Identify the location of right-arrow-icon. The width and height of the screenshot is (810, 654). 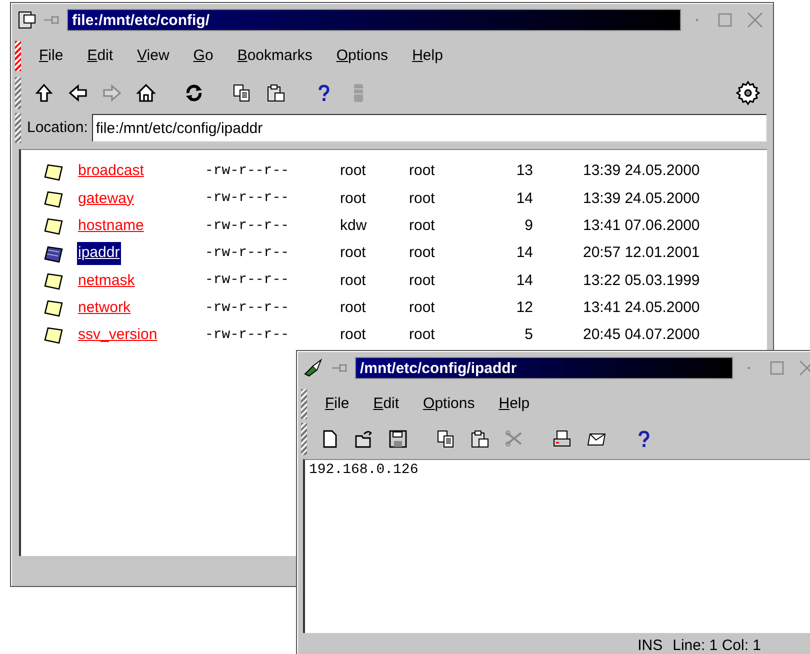
(112, 93).